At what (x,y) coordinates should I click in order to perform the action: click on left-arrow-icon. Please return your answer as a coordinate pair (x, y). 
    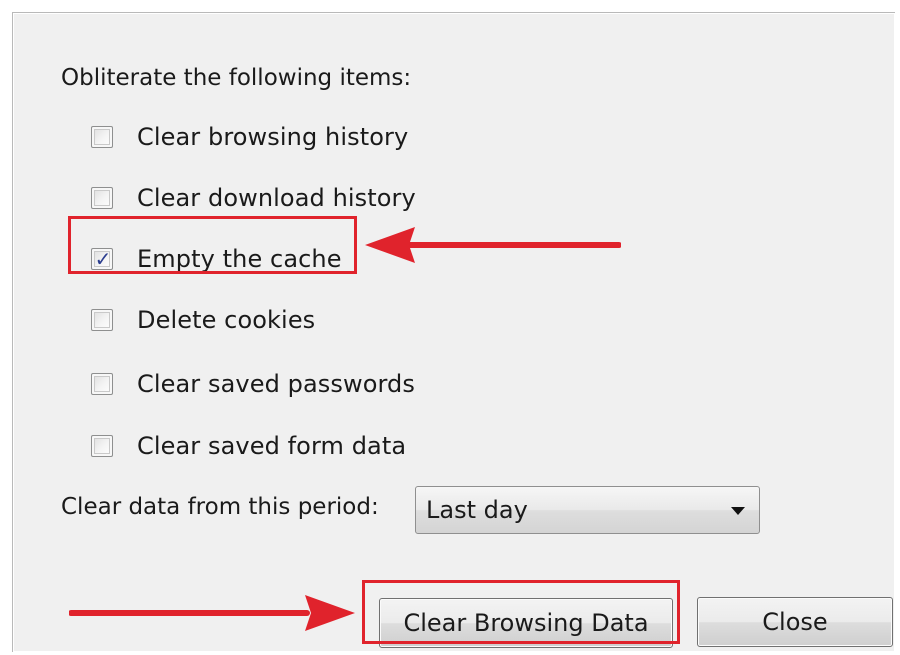
    Looking at the image, I should click on (493, 245).